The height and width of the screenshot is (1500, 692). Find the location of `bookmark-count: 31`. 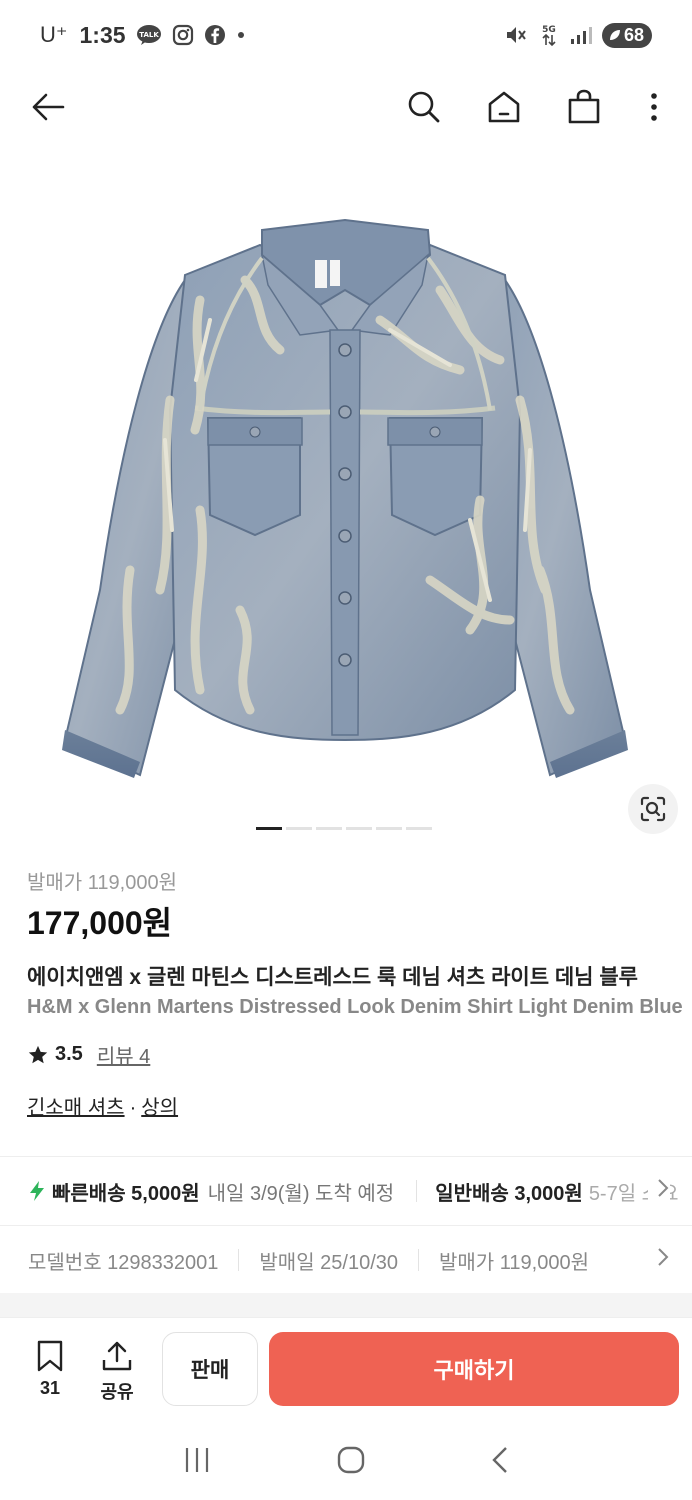

bookmark-count: 31 is located at coordinates (50, 1388).